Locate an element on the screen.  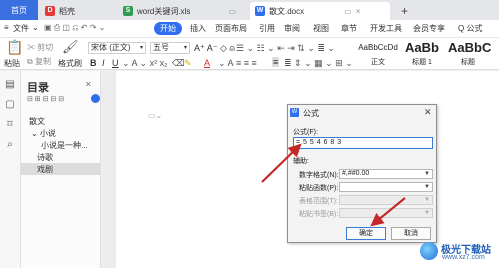
arrow-to-ok-button is located at coordinates (388, 212).